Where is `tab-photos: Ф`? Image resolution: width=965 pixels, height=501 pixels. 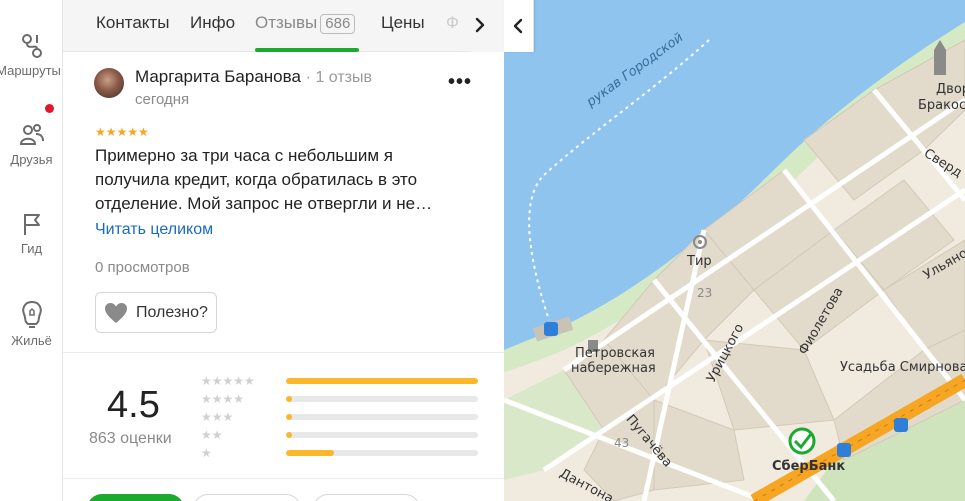 tab-photos: Ф is located at coordinates (452, 23).